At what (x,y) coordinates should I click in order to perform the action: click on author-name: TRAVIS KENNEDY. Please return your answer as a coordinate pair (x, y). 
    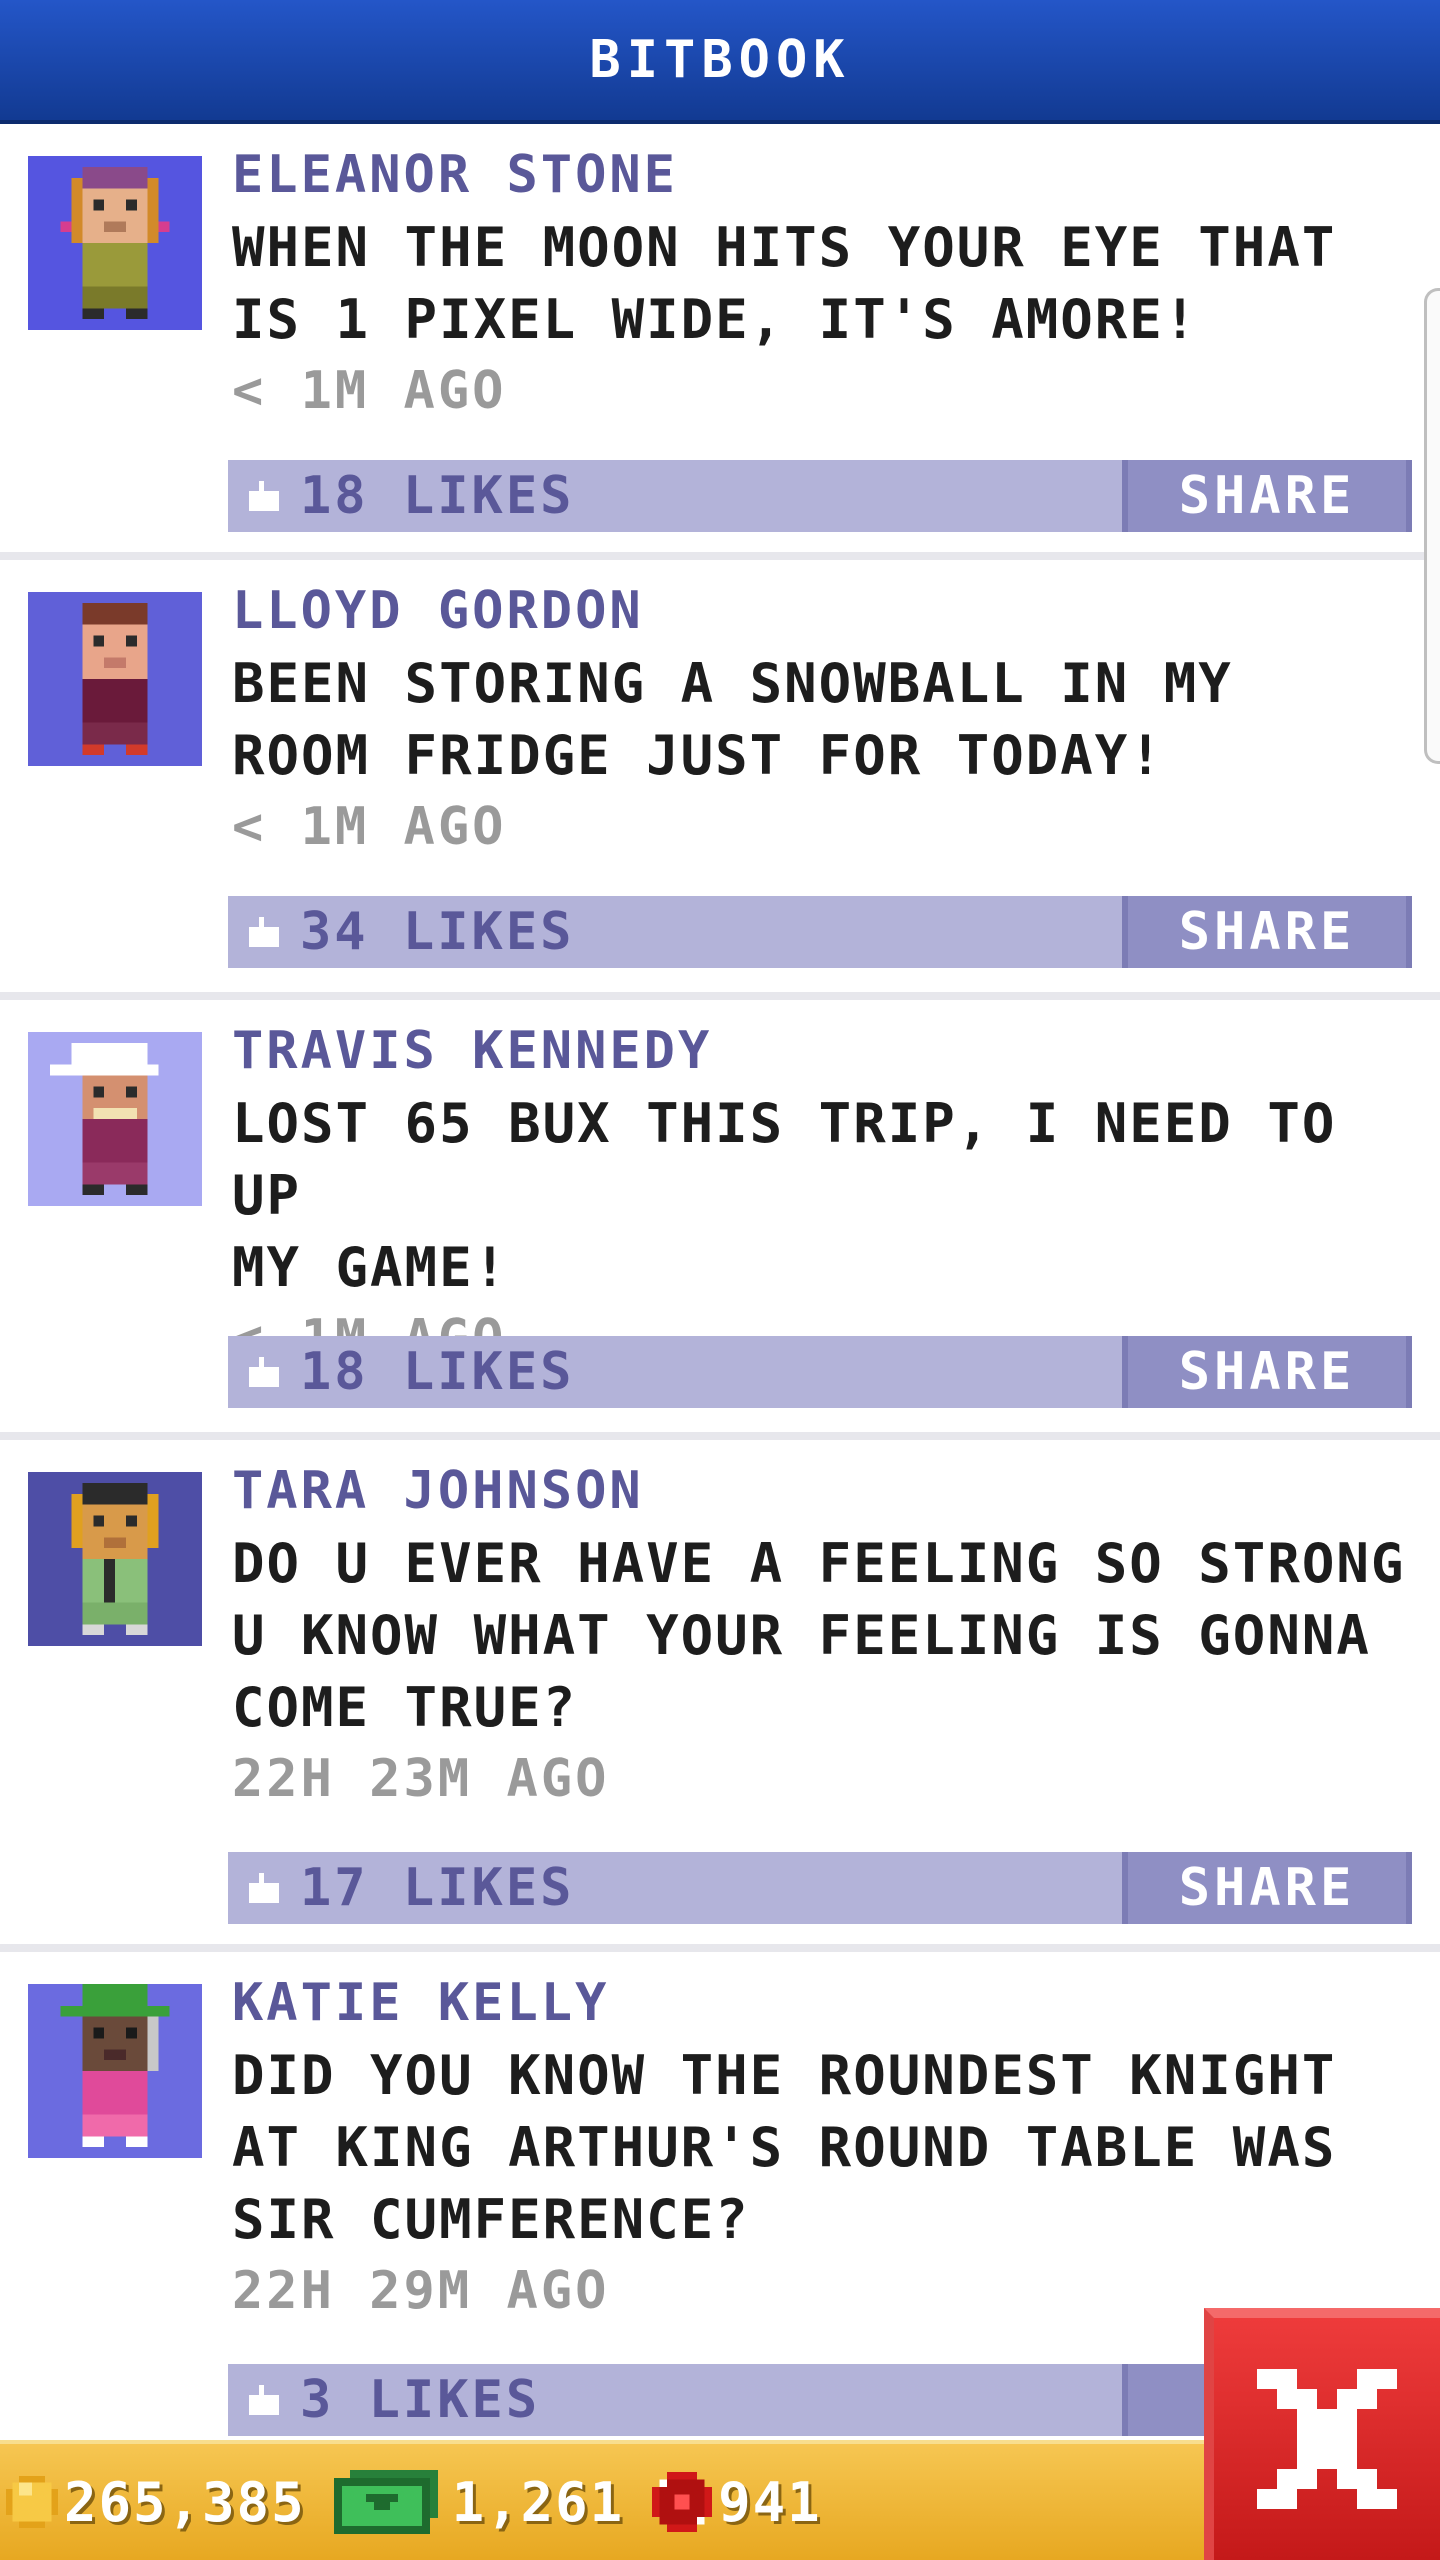
    Looking at the image, I should click on (826, 1051).